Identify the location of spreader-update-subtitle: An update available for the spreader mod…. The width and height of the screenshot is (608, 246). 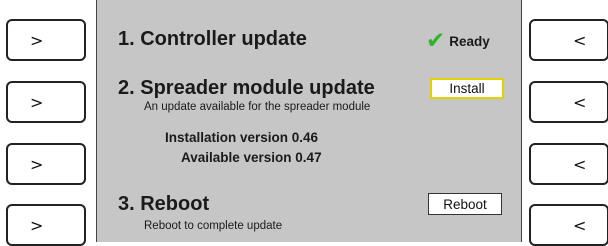
(257, 107).